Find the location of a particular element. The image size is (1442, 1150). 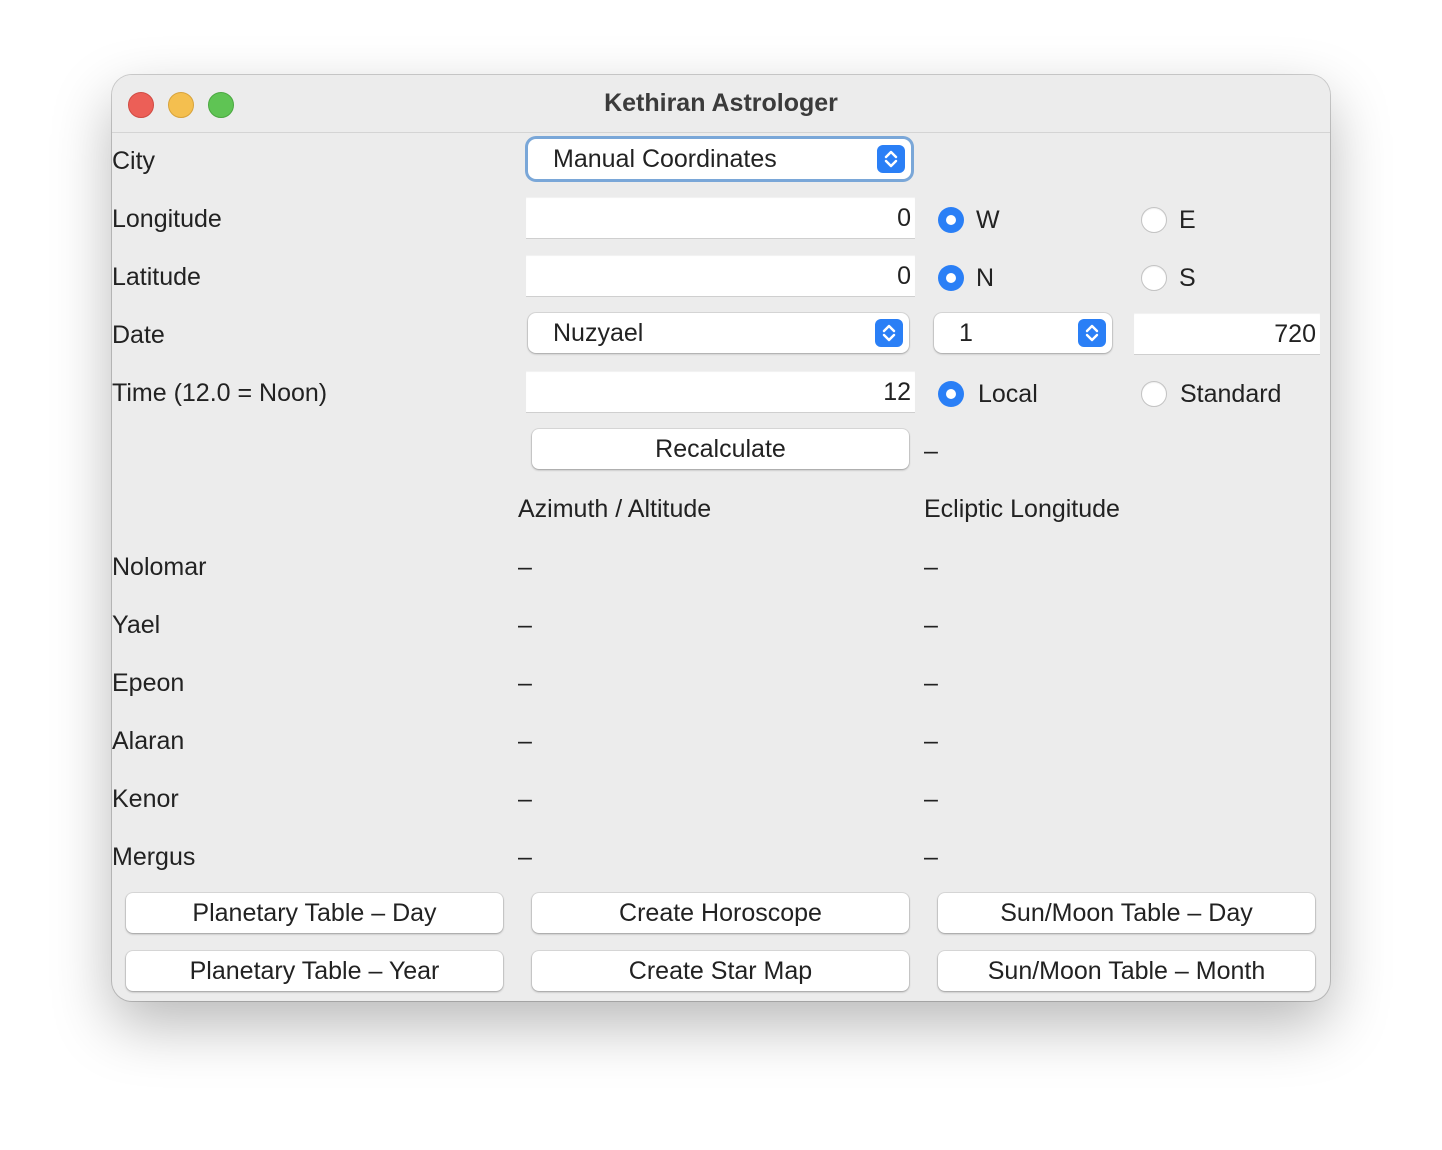

window-title: Kethiran Astrologer is located at coordinates (721, 103).